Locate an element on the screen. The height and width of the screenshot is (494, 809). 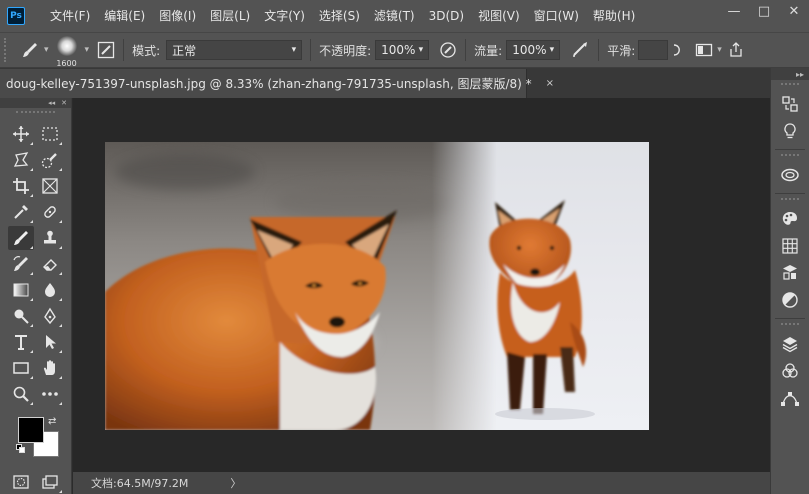
brush-preset-icon is located at coordinates (30, 50).